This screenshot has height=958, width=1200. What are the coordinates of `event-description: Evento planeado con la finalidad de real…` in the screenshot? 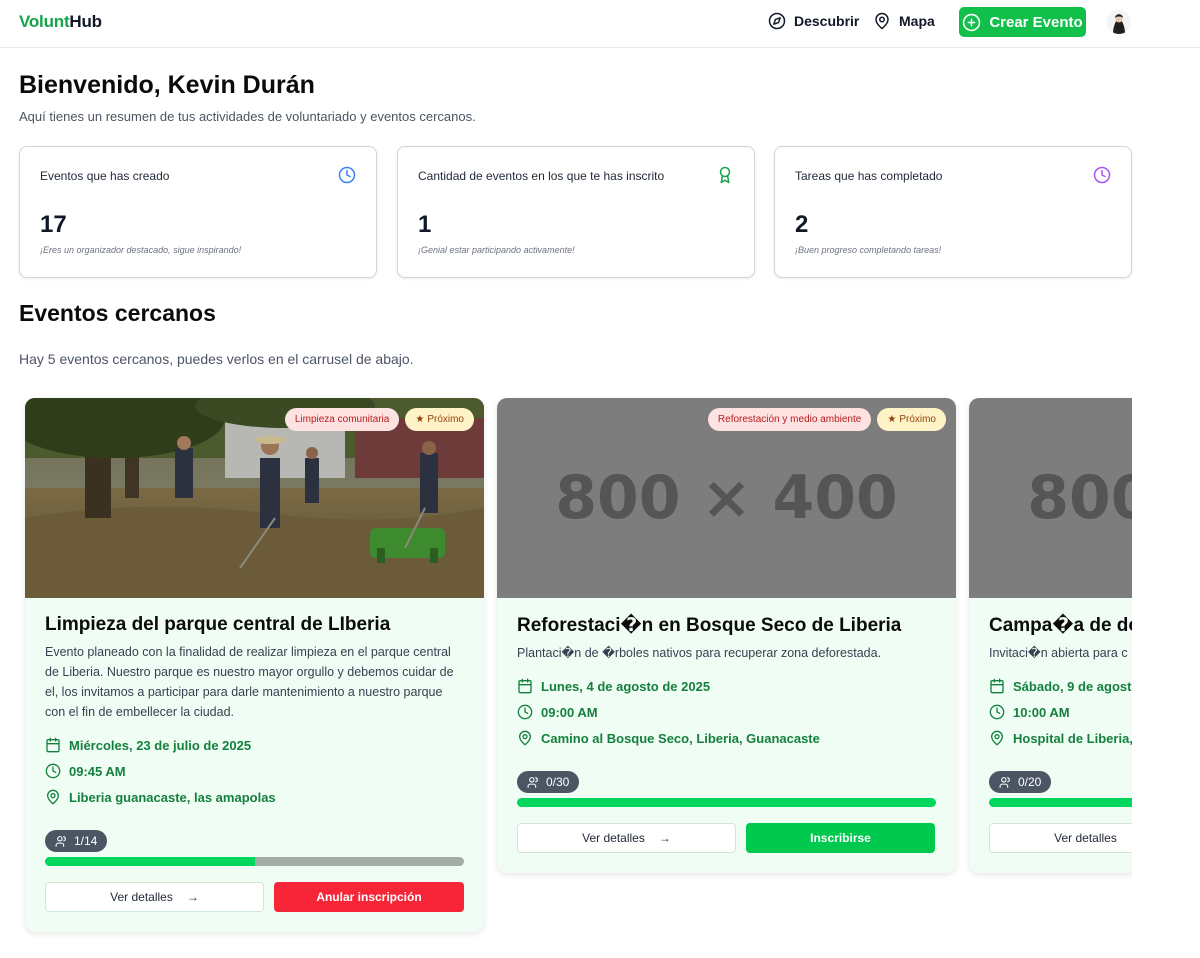 It's located at (249, 682).